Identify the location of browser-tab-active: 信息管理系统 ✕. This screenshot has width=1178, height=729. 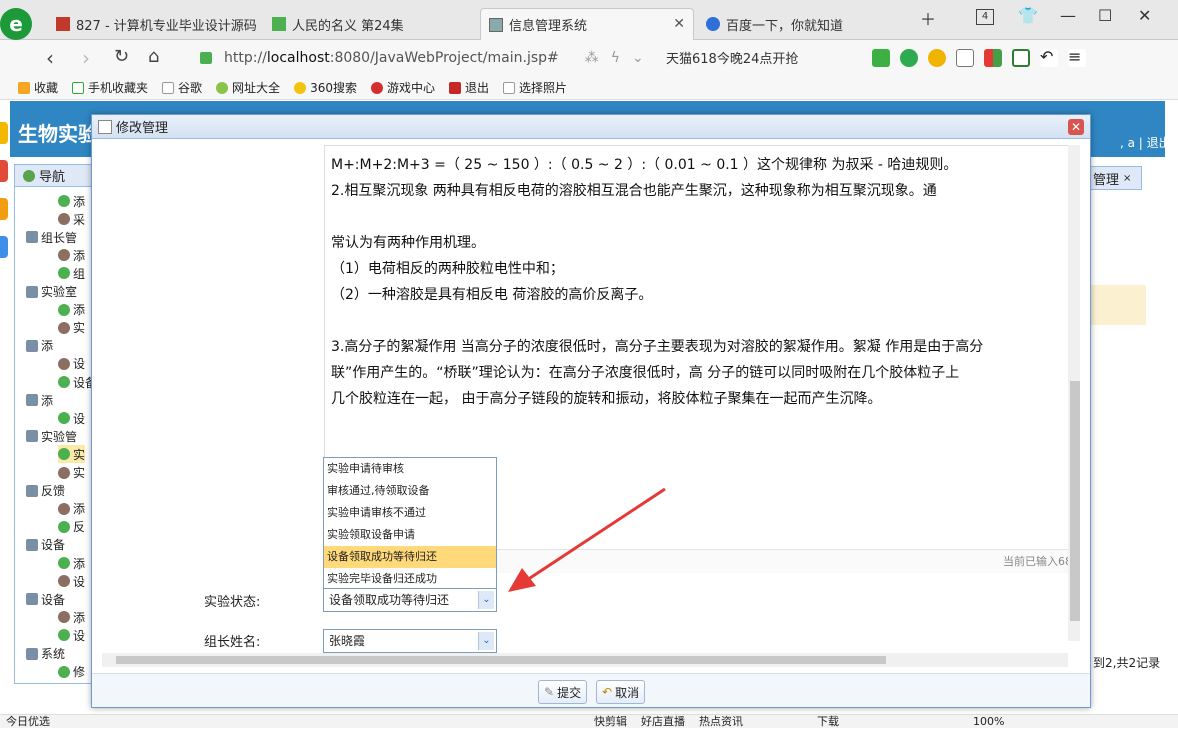
(587, 24).